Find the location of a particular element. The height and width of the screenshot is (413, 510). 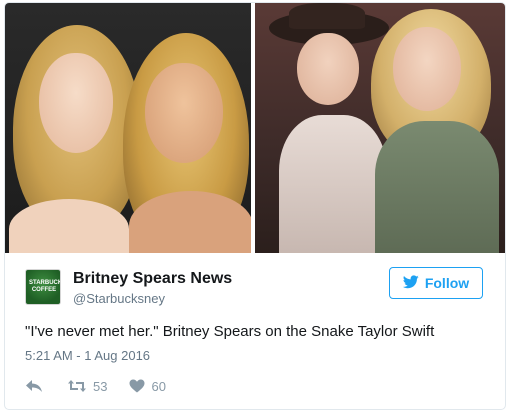

twitter-bird-icon is located at coordinates (410, 283).